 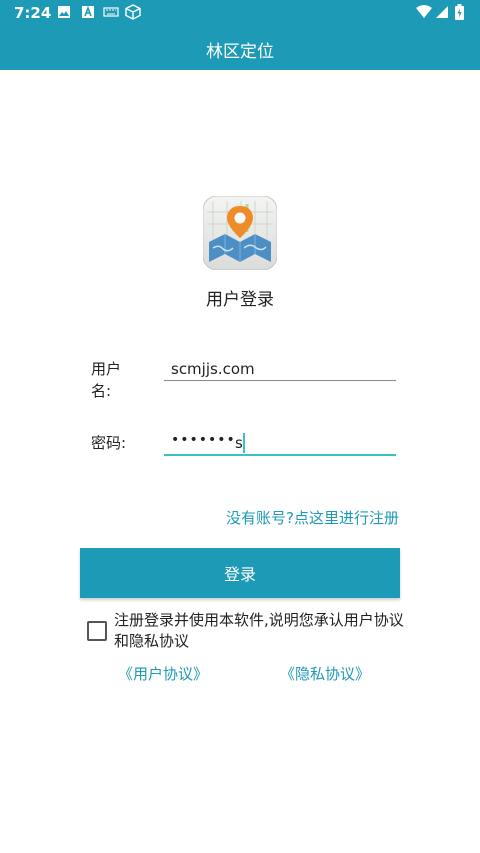 What do you see at coordinates (240, 300) in the screenshot?
I see `login-heading: 用户登录` at bounding box center [240, 300].